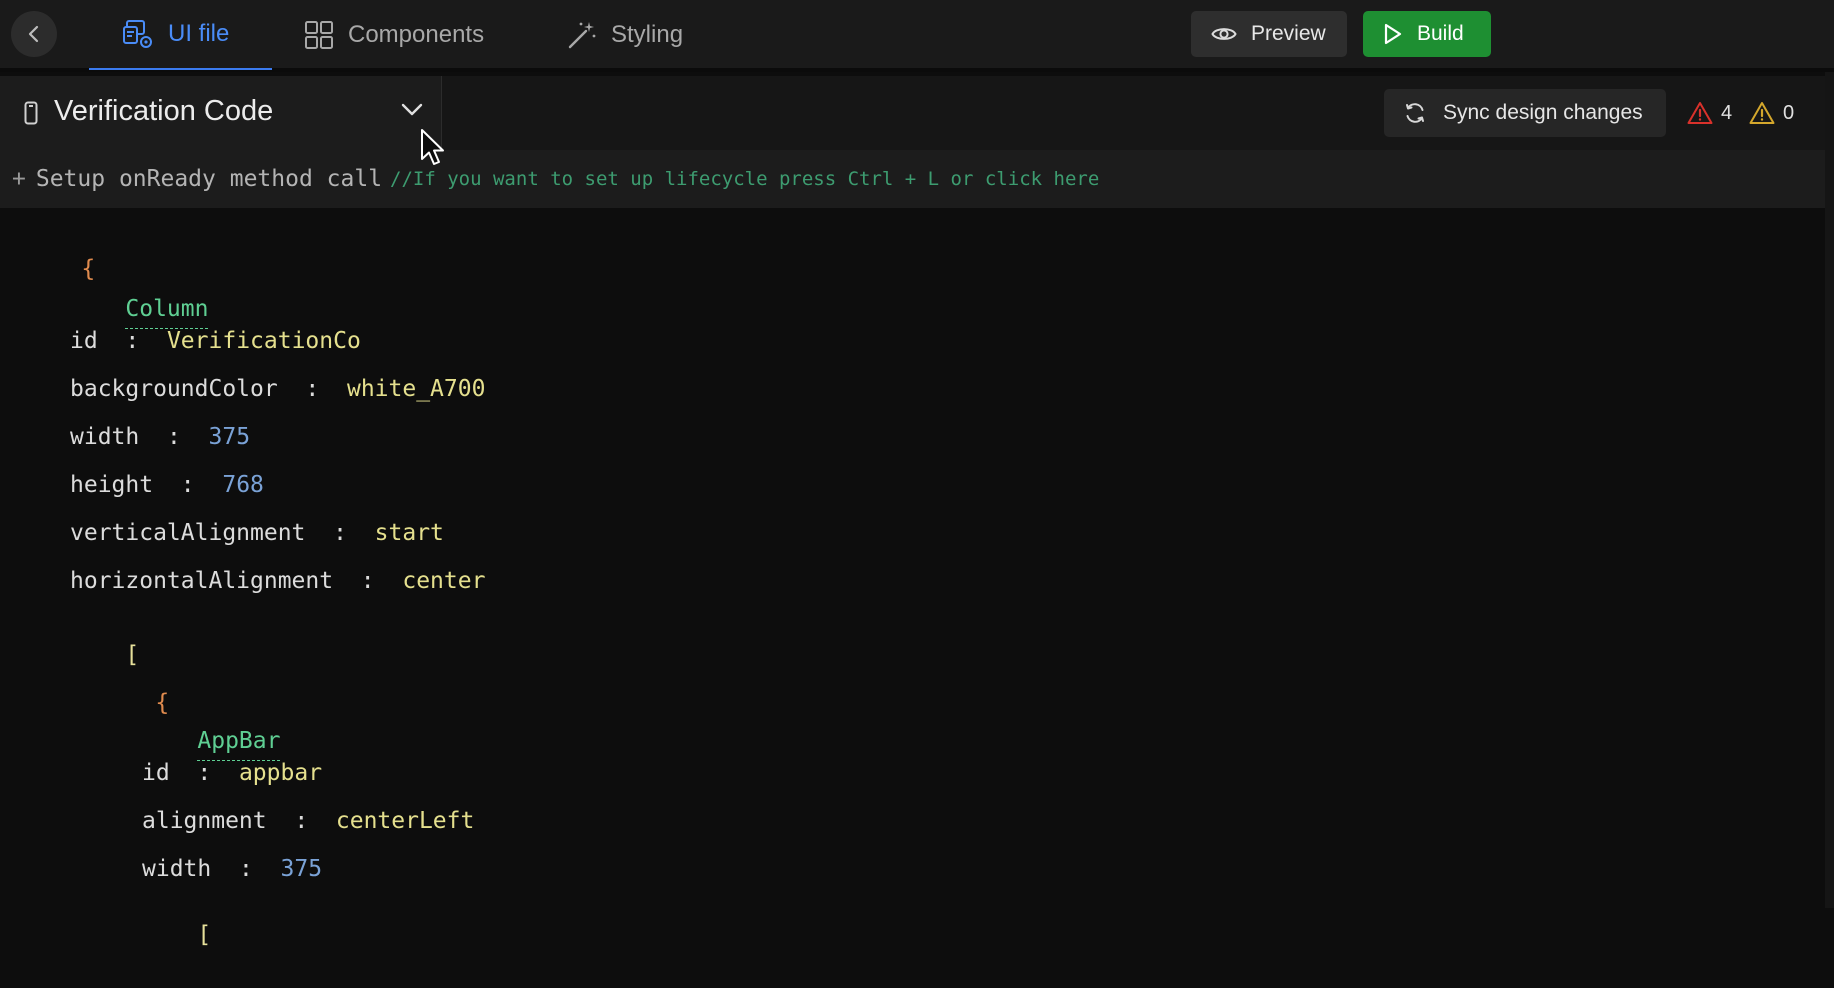 The image size is (1834, 988). Describe the element at coordinates (1727, 112) in the screenshot. I see `error-count-value: 4` at that location.